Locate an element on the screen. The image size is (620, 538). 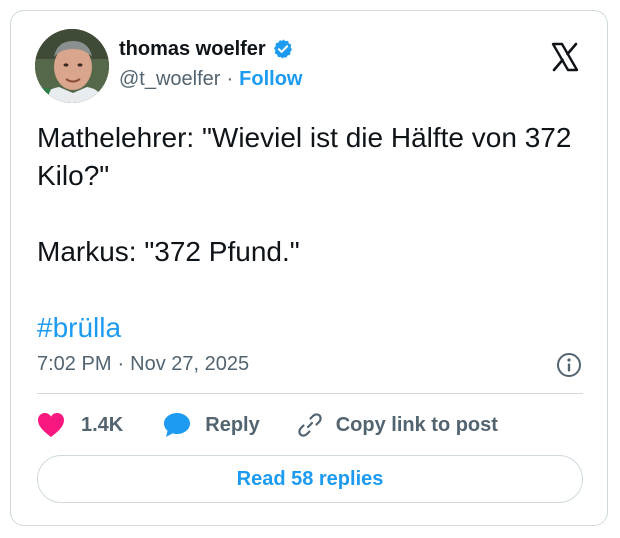
author-handle: @t_woelfer is located at coordinates (169, 79).